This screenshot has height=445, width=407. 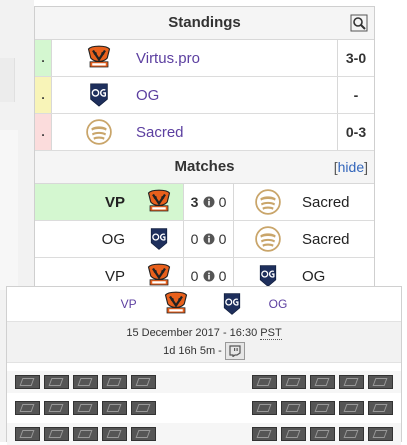 I want to click on team-link: OG, so click(x=229, y=95).